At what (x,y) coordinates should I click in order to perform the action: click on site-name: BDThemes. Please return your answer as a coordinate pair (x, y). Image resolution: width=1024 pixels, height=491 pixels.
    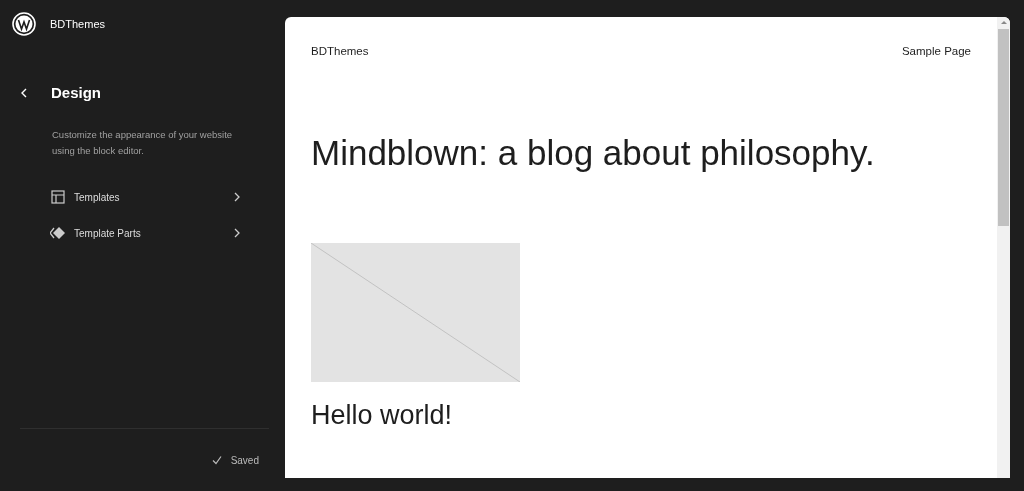
    Looking at the image, I should click on (78, 24).